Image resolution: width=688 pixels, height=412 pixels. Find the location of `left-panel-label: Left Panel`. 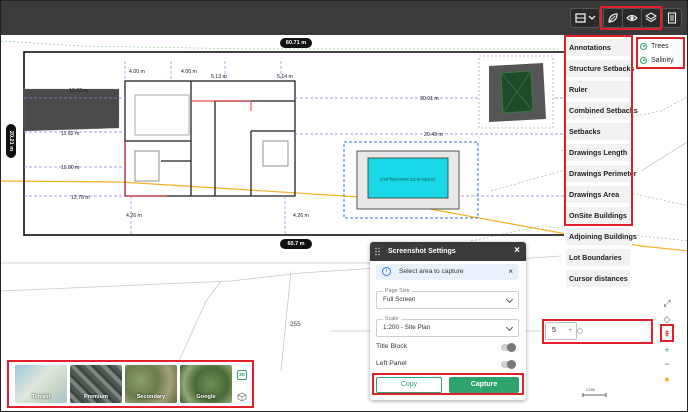

left-panel-label: Left Panel is located at coordinates (391, 363).